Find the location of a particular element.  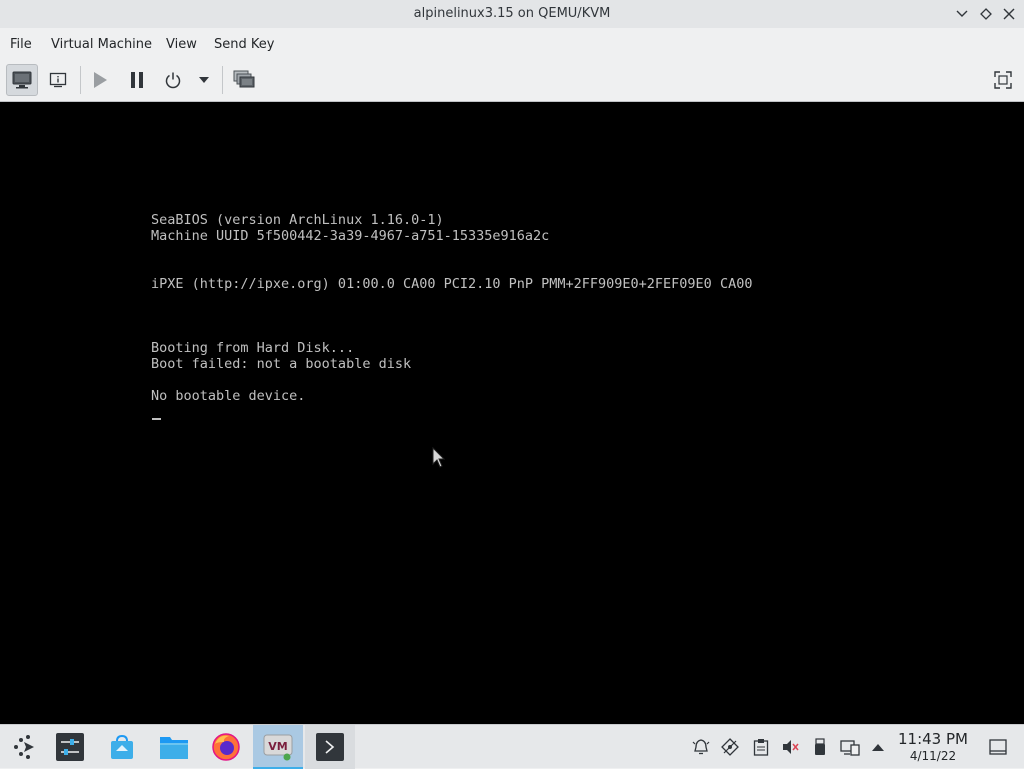

run-icon is located at coordinates (100, 80).